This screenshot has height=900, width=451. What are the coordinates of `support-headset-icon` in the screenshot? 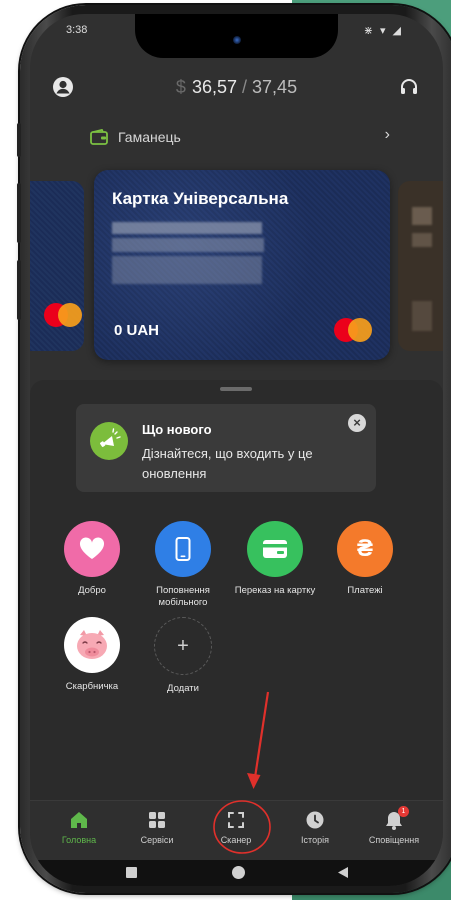 It's located at (410, 88).